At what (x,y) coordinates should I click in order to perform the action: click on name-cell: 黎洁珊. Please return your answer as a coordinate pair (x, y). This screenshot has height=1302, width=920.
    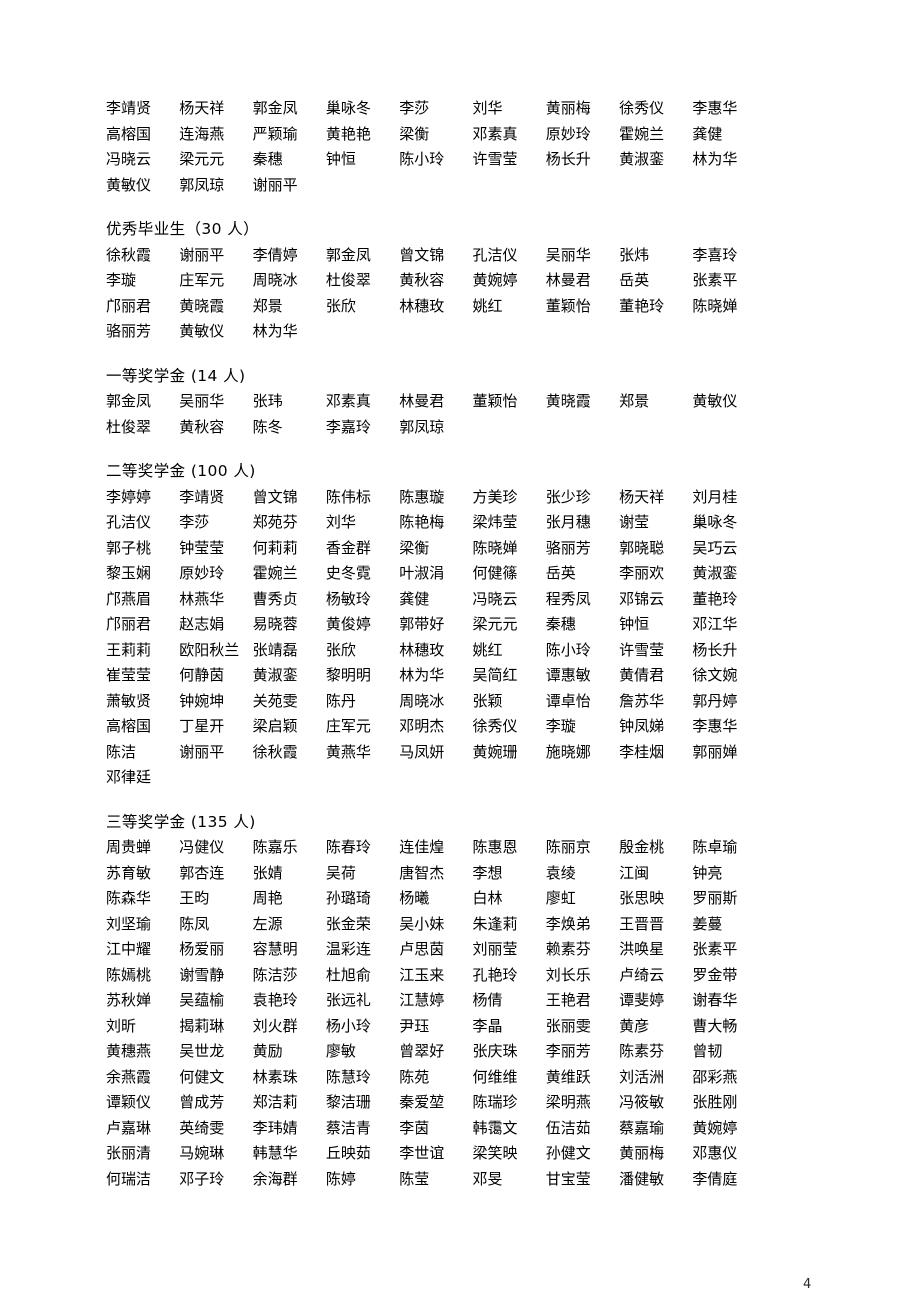
    Looking at the image, I should click on (362, 1103).